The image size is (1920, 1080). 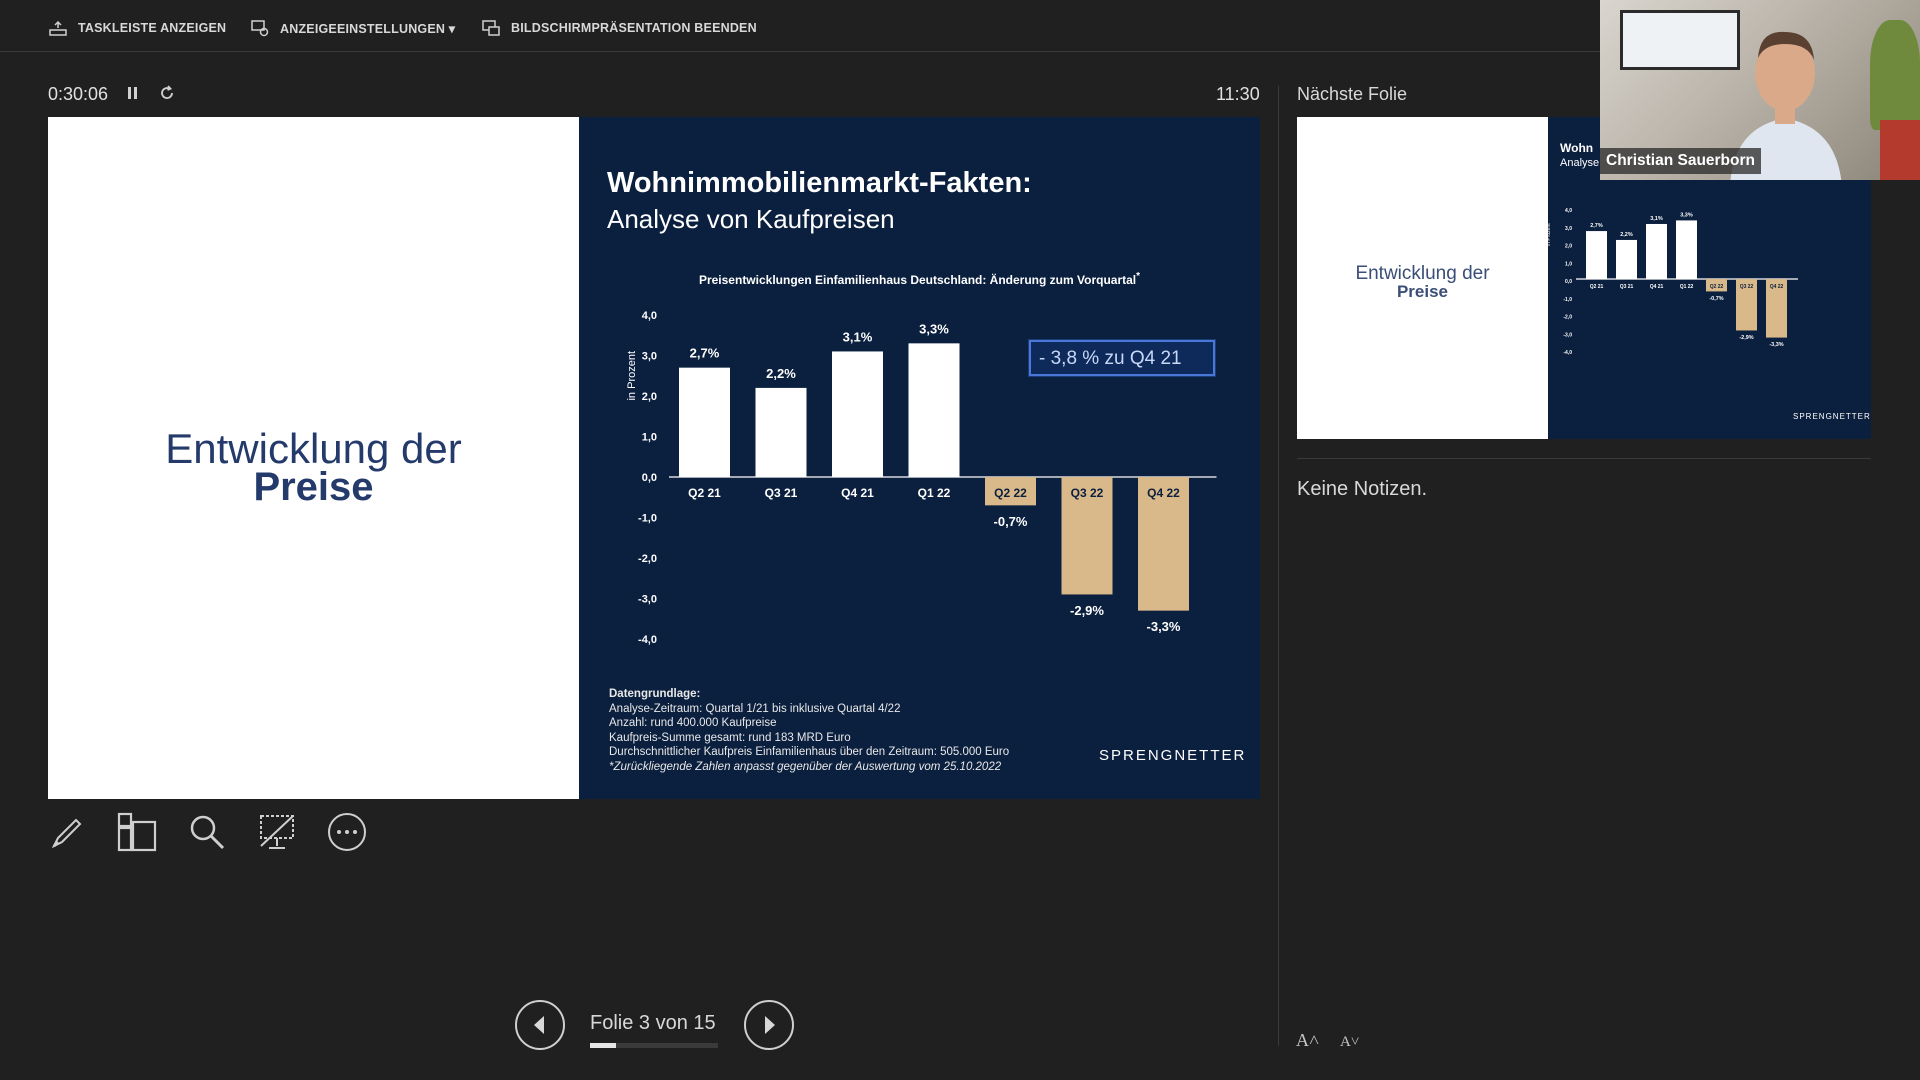 I want to click on end-slideshow-icon, so click(x=491, y=28).